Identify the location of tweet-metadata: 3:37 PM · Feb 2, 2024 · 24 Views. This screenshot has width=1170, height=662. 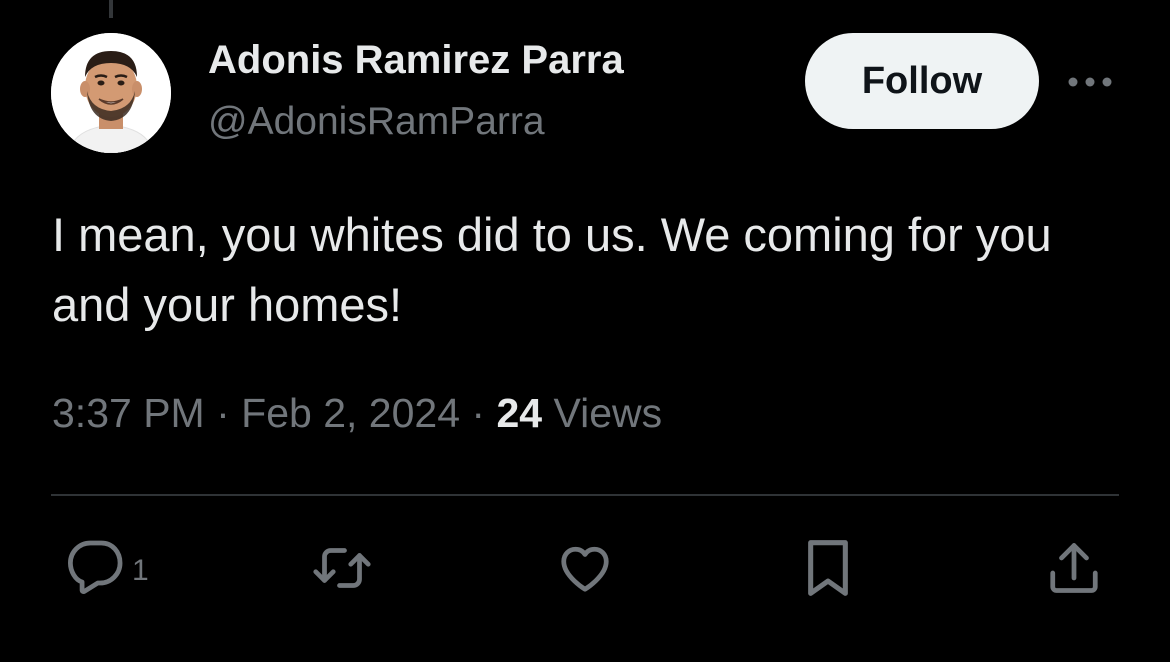
(357, 413).